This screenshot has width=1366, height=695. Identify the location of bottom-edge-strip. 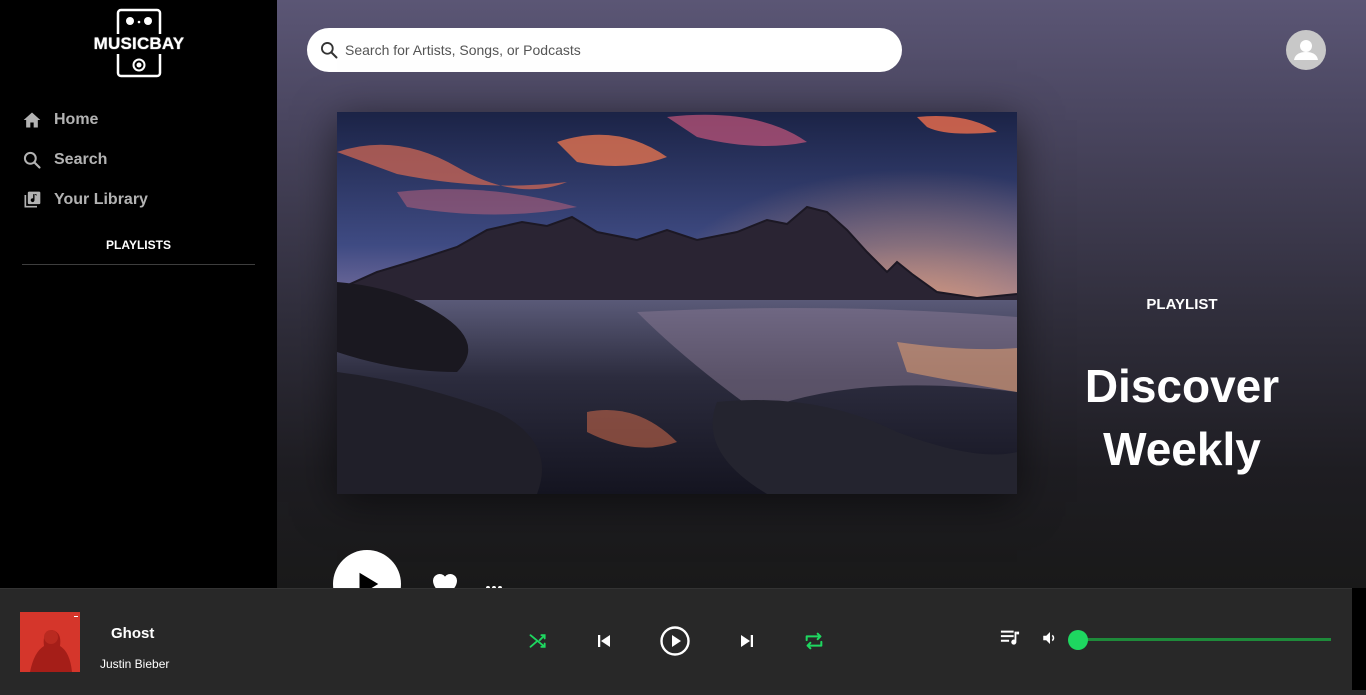
(683, 692).